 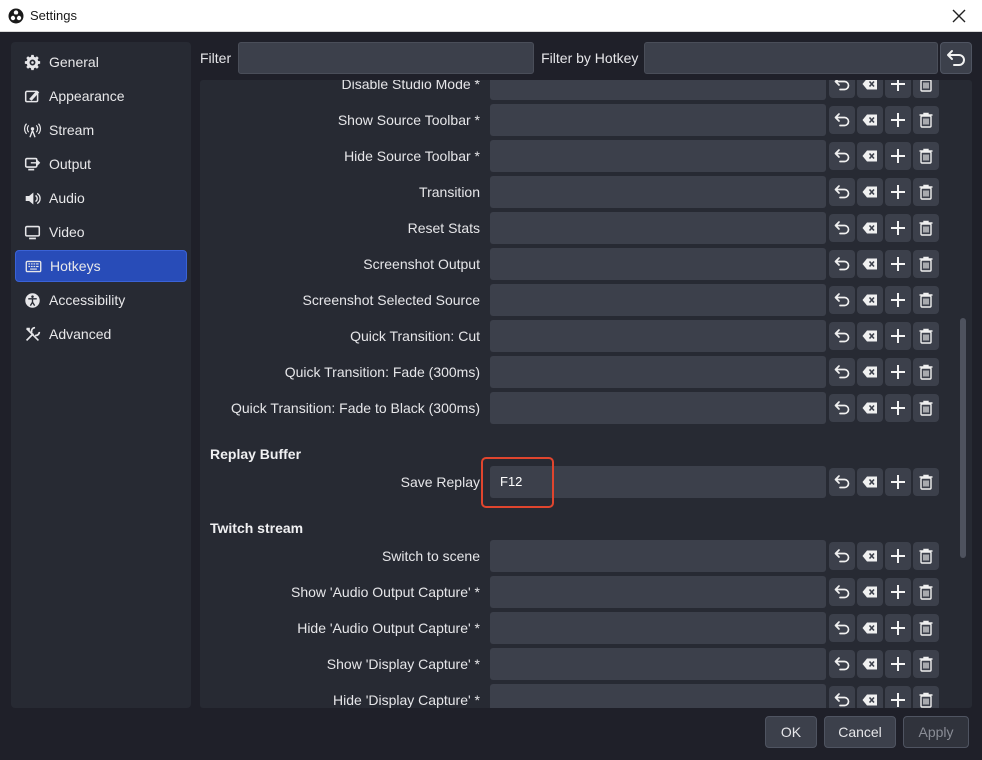 What do you see at coordinates (658, 482) in the screenshot?
I see `hotkey-binding-field: F12` at bounding box center [658, 482].